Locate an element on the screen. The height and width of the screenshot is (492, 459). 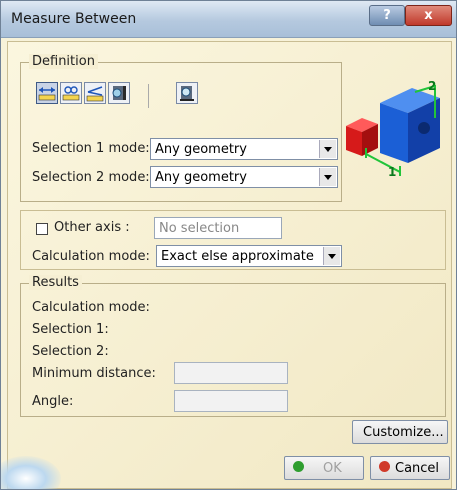
toolbar-separator is located at coordinates (148, 96).